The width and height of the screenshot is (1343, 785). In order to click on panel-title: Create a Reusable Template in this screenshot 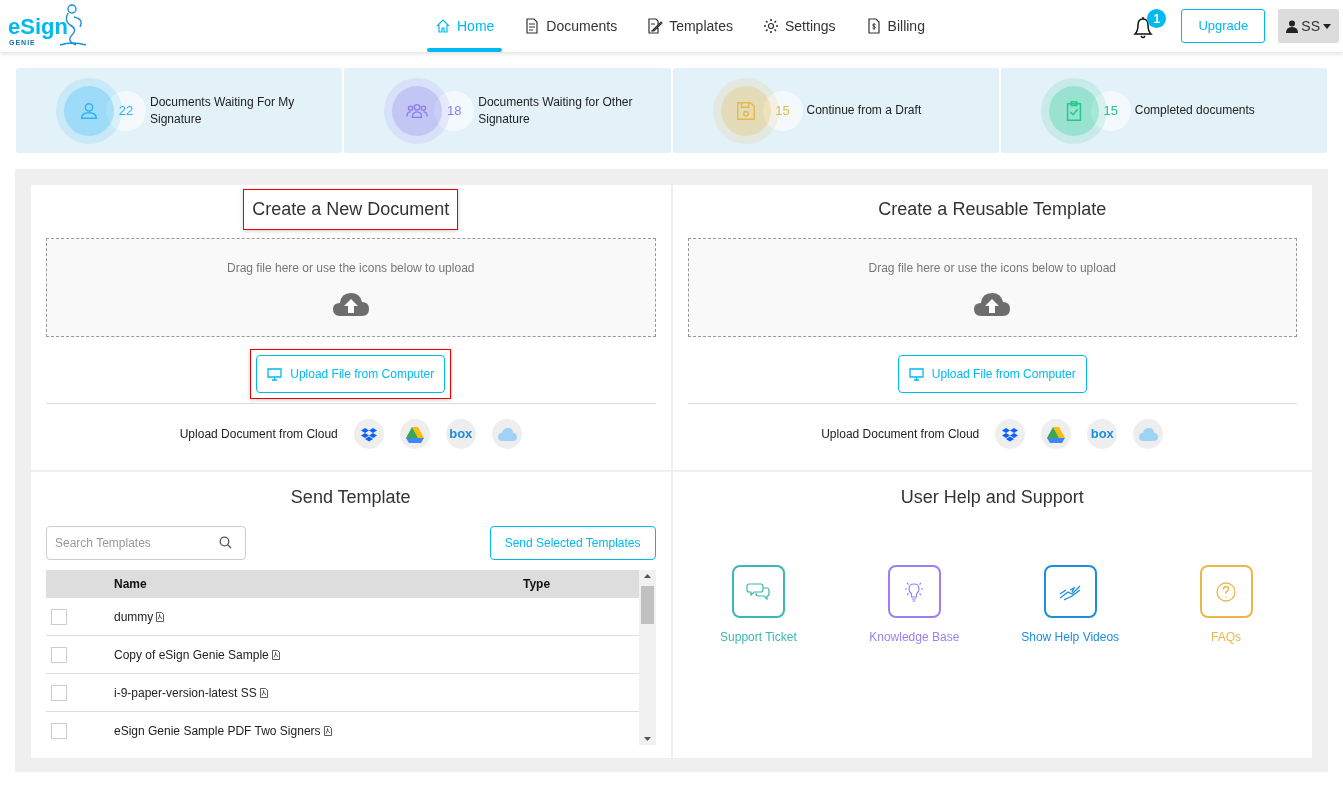, I will do `click(992, 209)`.